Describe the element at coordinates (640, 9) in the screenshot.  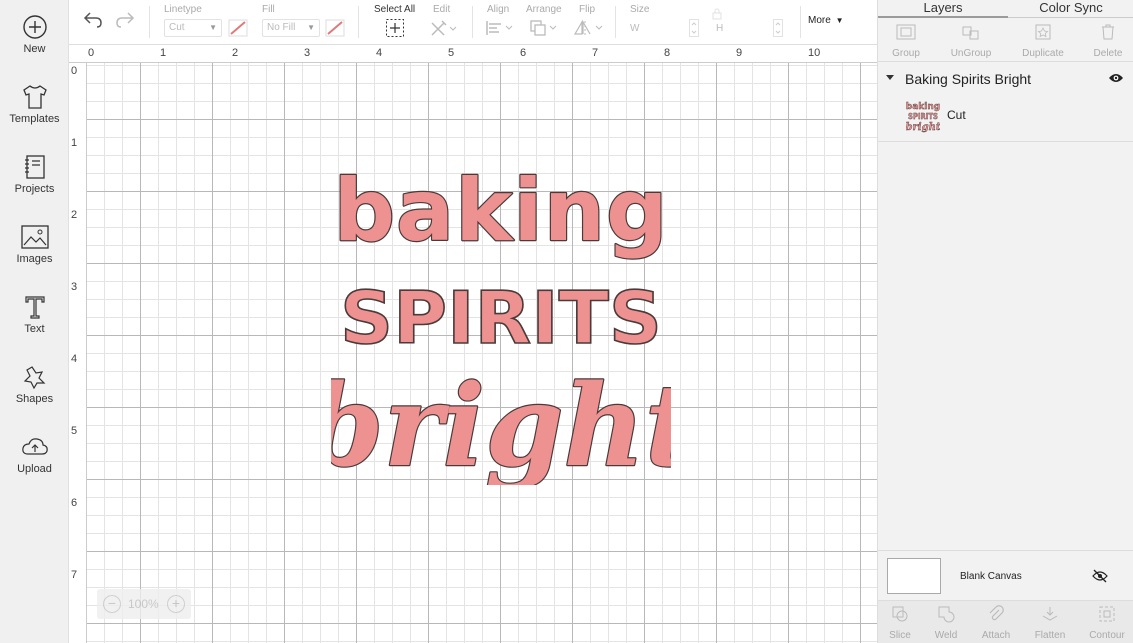
I see `size-label: Size` at that location.